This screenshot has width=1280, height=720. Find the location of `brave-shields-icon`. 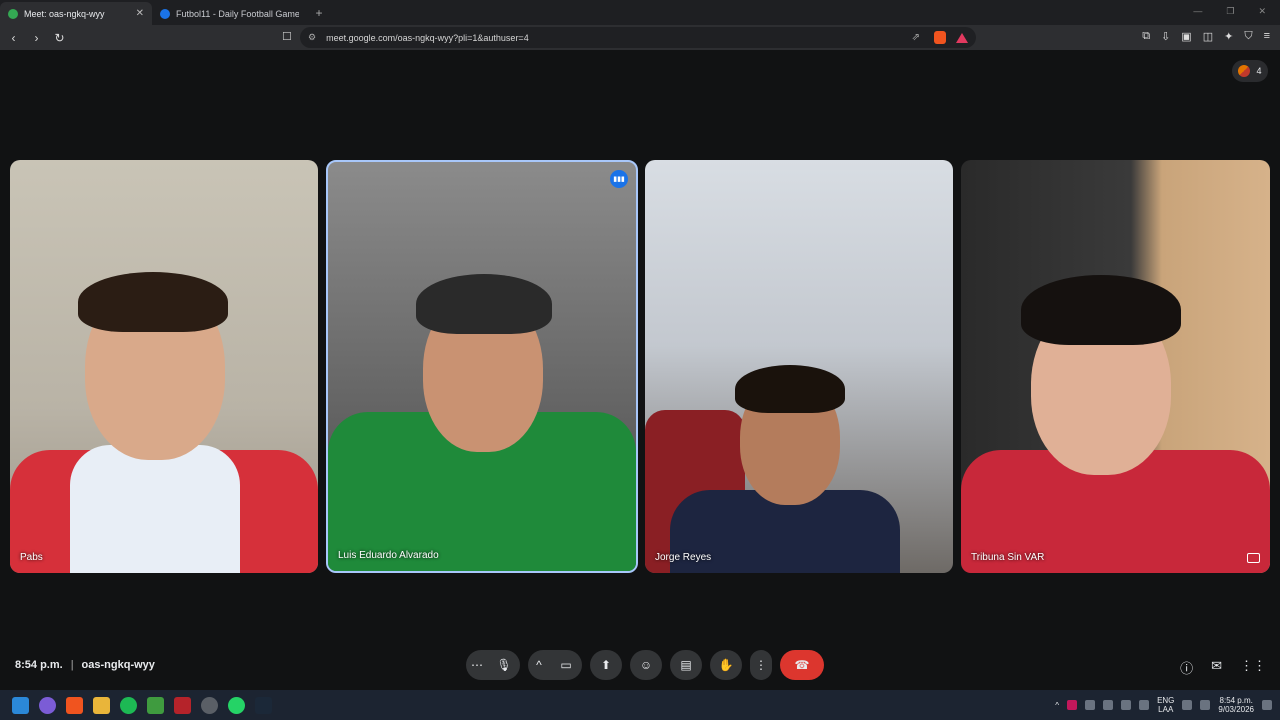

brave-shields-icon is located at coordinates (940, 37).